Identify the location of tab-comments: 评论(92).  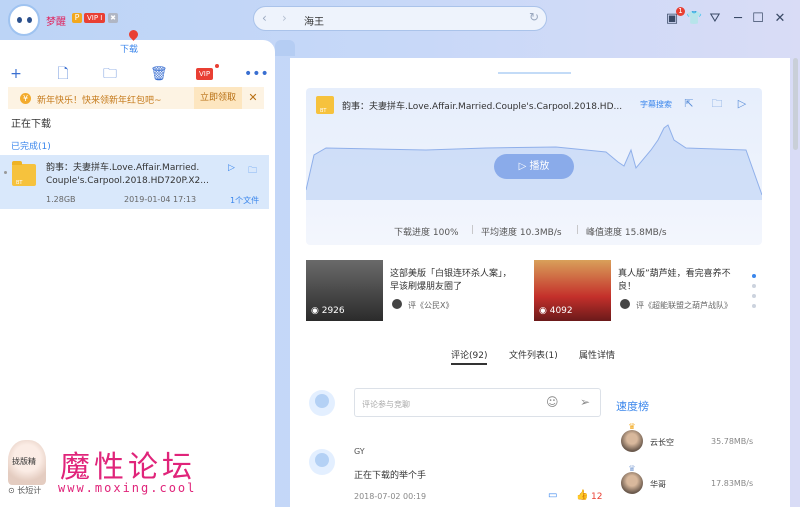
(469, 354).